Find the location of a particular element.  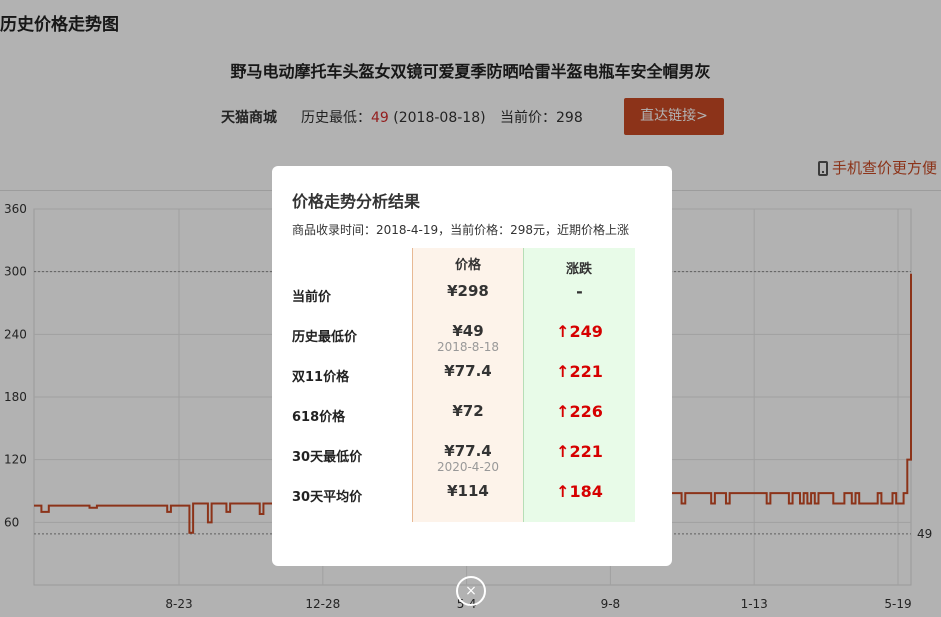

row-date: 2018-8-18 is located at coordinates (468, 347).